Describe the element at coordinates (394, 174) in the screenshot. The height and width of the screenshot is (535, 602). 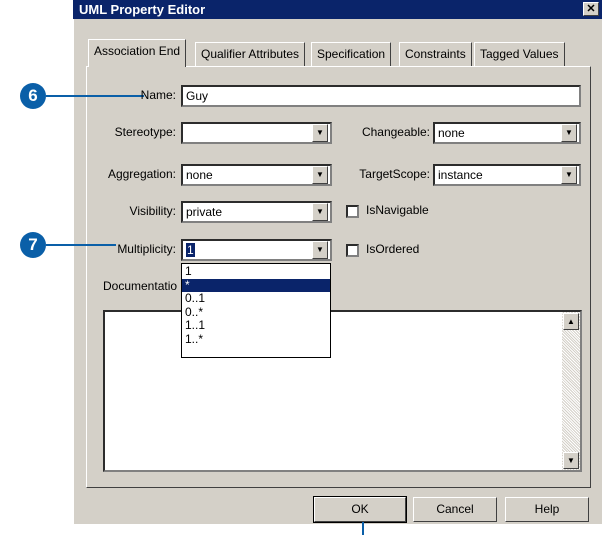
I see `target-scope-label: TargetScope:` at that location.